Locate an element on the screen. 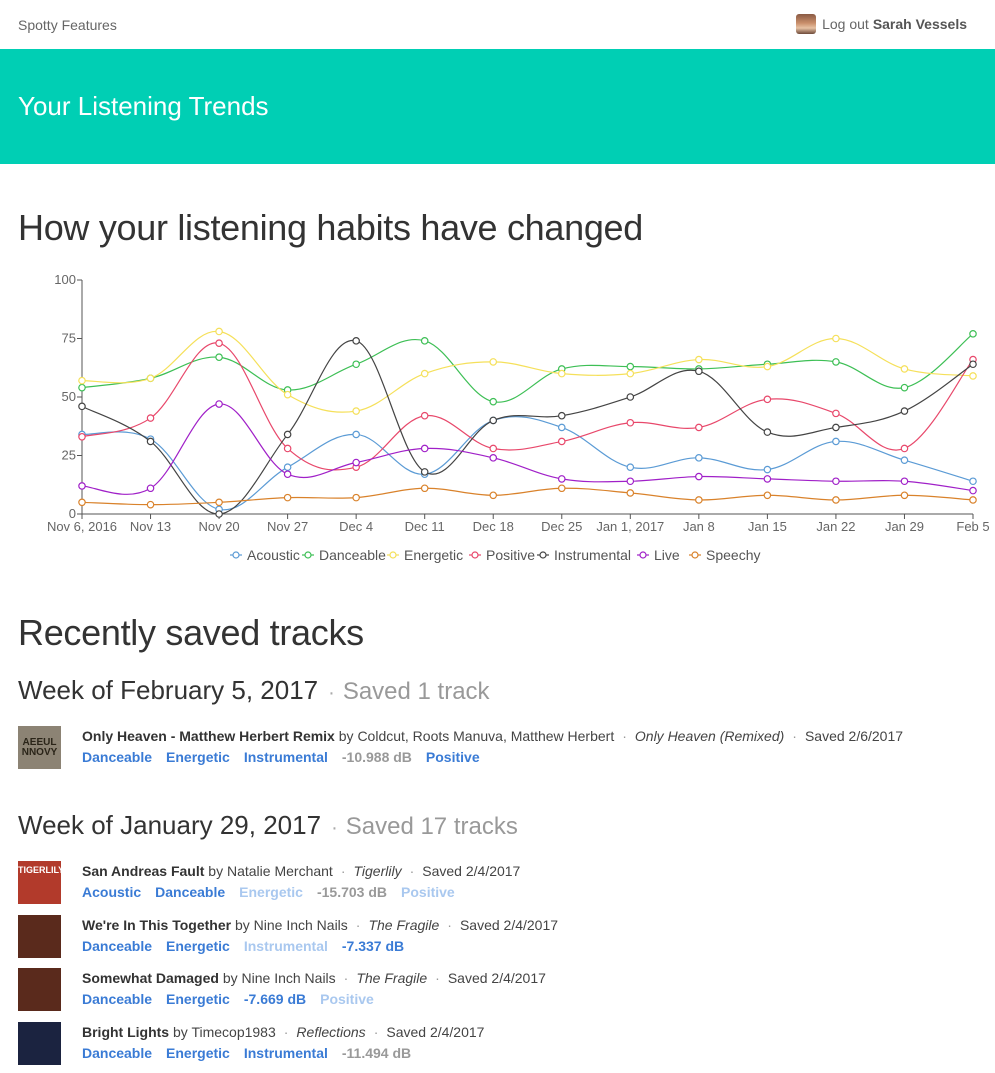 This screenshot has width=995, height=1073. week-heading: Week of February 5, 2017 · Saved 1 track is located at coordinates (254, 690).